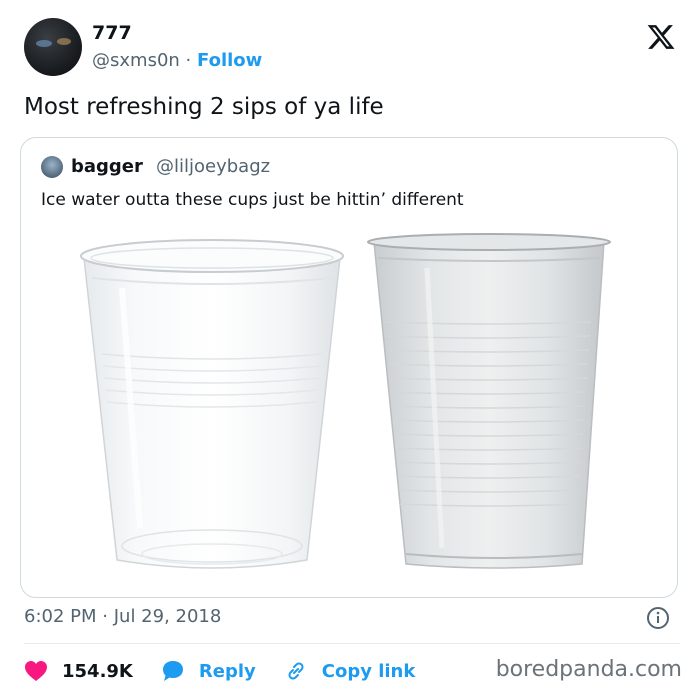  I want to click on copy-link-label: Copy link, so click(368, 671).